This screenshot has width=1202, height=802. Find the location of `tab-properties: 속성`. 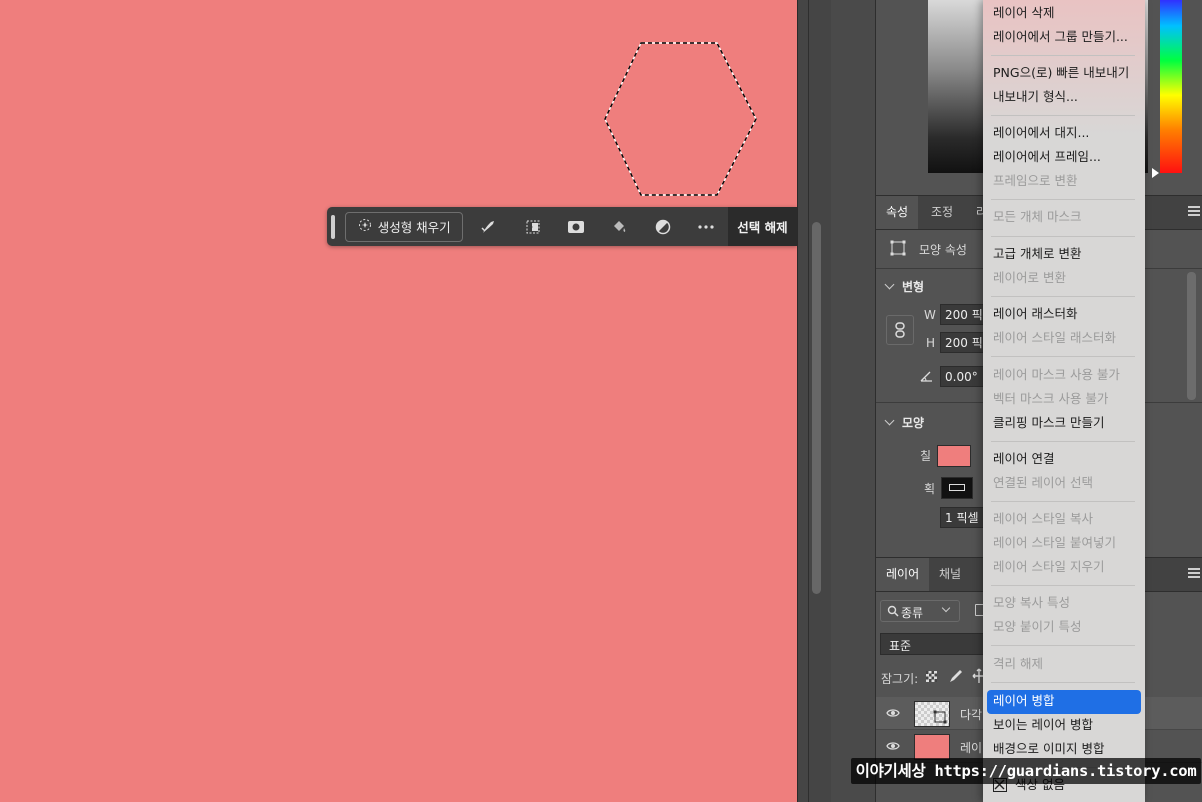

tab-properties: 속성 is located at coordinates (897, 212).